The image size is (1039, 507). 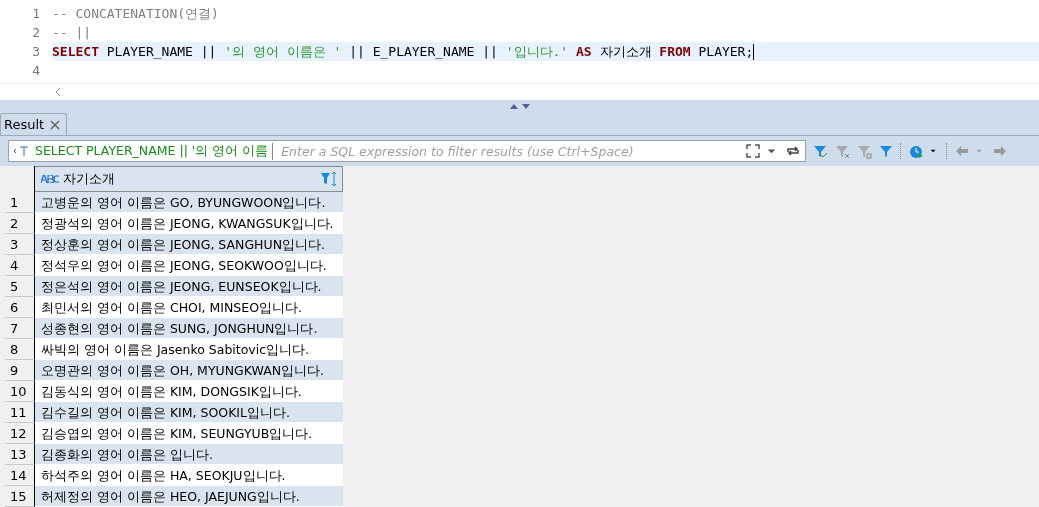 I want to click on column-title: 자기소개, so click(x=89, y=179).